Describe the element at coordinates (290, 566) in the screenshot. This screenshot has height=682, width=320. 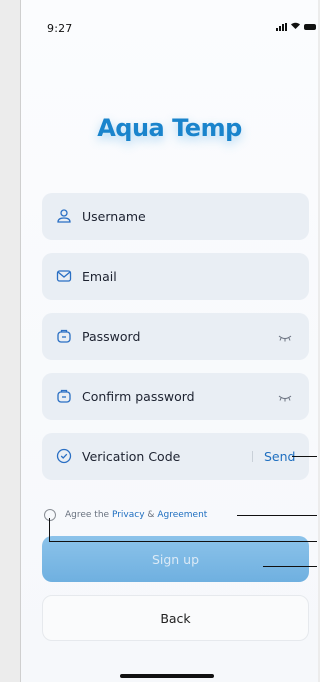
I see `callout-line-signup` at that location.